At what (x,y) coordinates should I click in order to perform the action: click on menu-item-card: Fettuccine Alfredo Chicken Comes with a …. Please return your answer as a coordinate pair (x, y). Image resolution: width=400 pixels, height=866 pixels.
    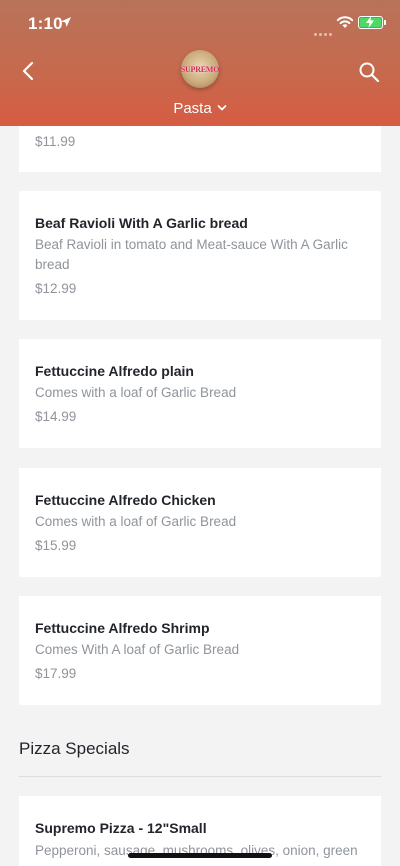
    Looking at the image, I should click on (200, 522).